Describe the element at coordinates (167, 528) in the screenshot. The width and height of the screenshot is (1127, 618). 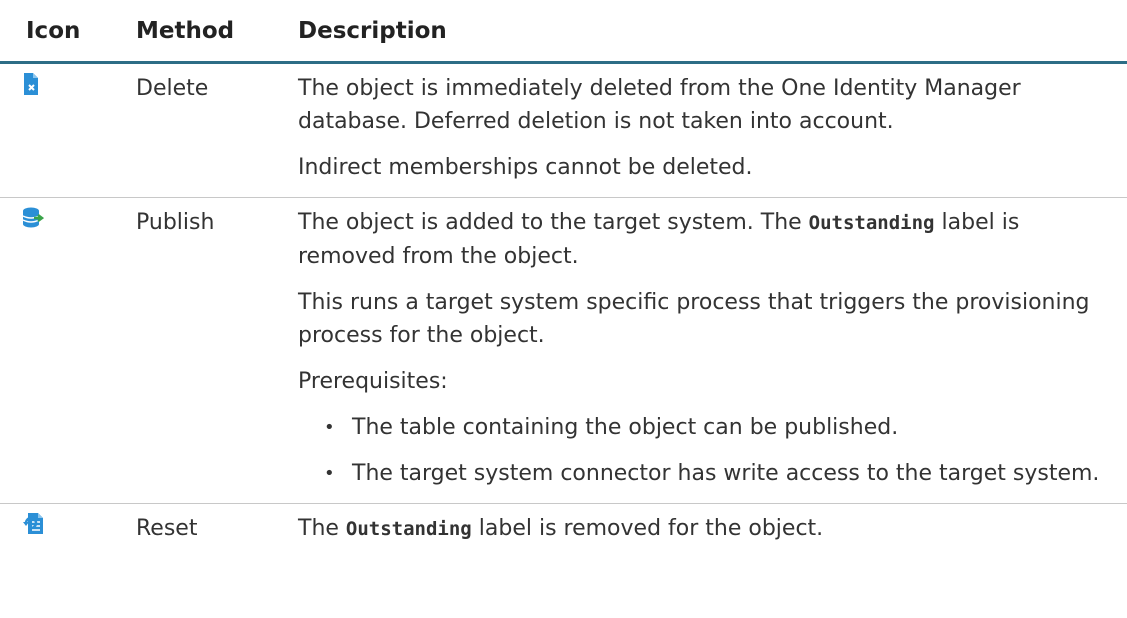
I see `method-reset: Reset` at that location.